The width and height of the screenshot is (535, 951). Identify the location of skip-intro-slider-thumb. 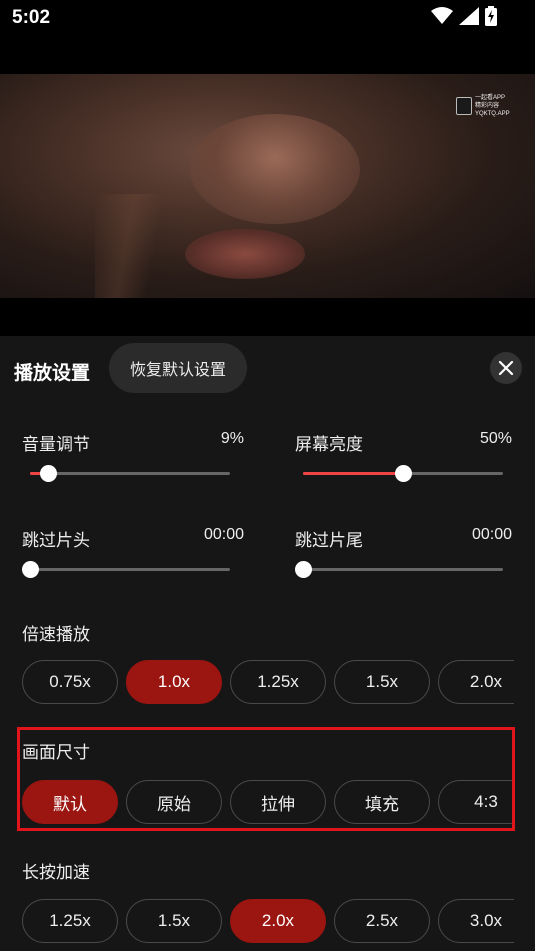
(30, 569).